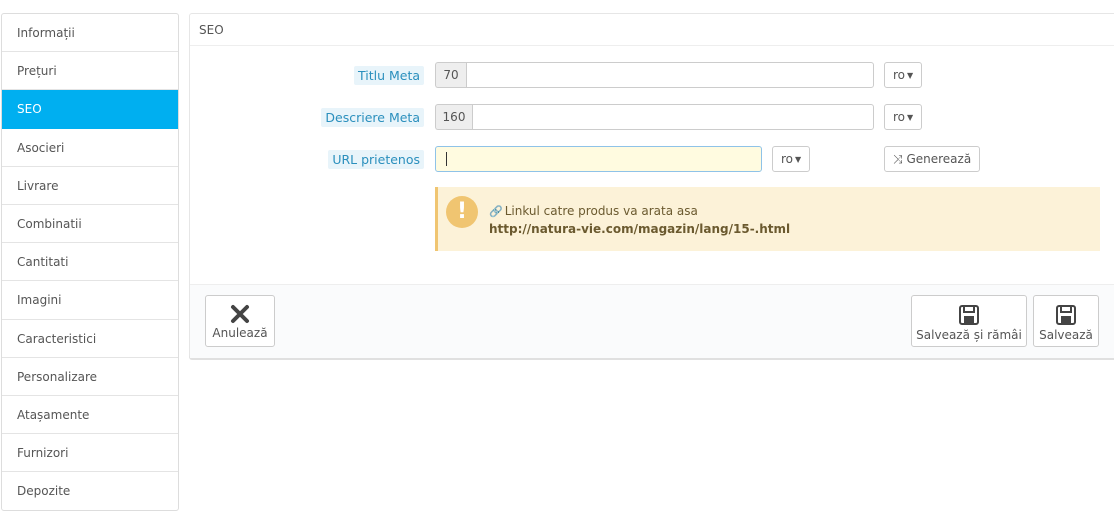 Image resolution: width=1114 pixels, height=513 pixels. I want to click on sidebar-item-preturi: Prețuri, so click(90, 71).